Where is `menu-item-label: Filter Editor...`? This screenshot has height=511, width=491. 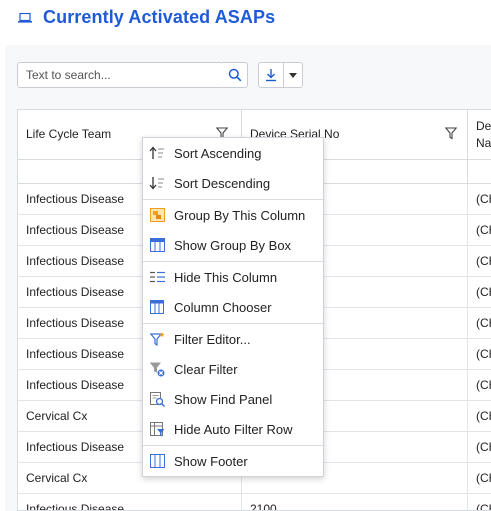
menu-item-label: Filter Editor... is located at coordinates (212, 339).